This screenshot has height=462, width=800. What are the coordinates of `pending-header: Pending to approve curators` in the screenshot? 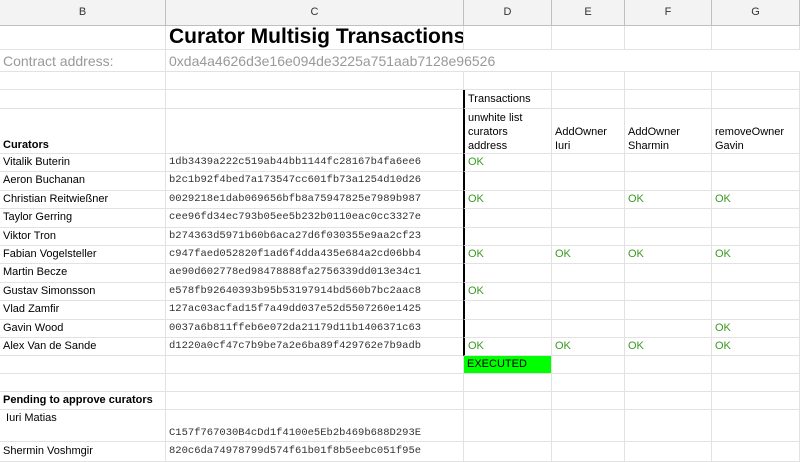 It's located at (83, 401).